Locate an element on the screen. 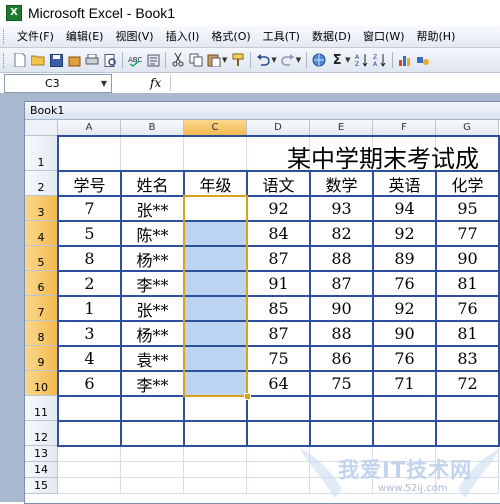  select-all-button is located at coordinates (41, 128).